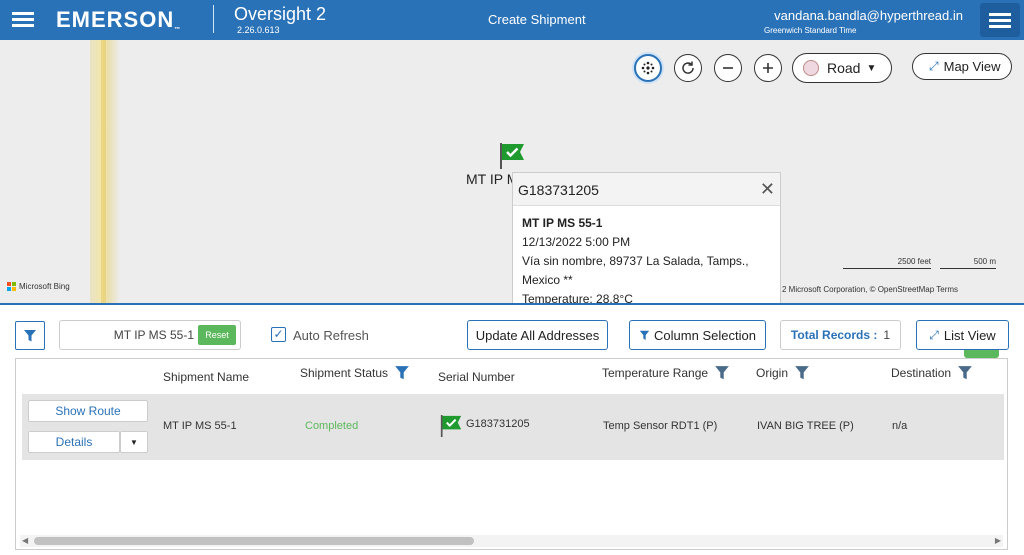  What do you see at coordinates (811, 68) in the screenshot?
I see `map-style-icon` at bounding box center [811, 68].